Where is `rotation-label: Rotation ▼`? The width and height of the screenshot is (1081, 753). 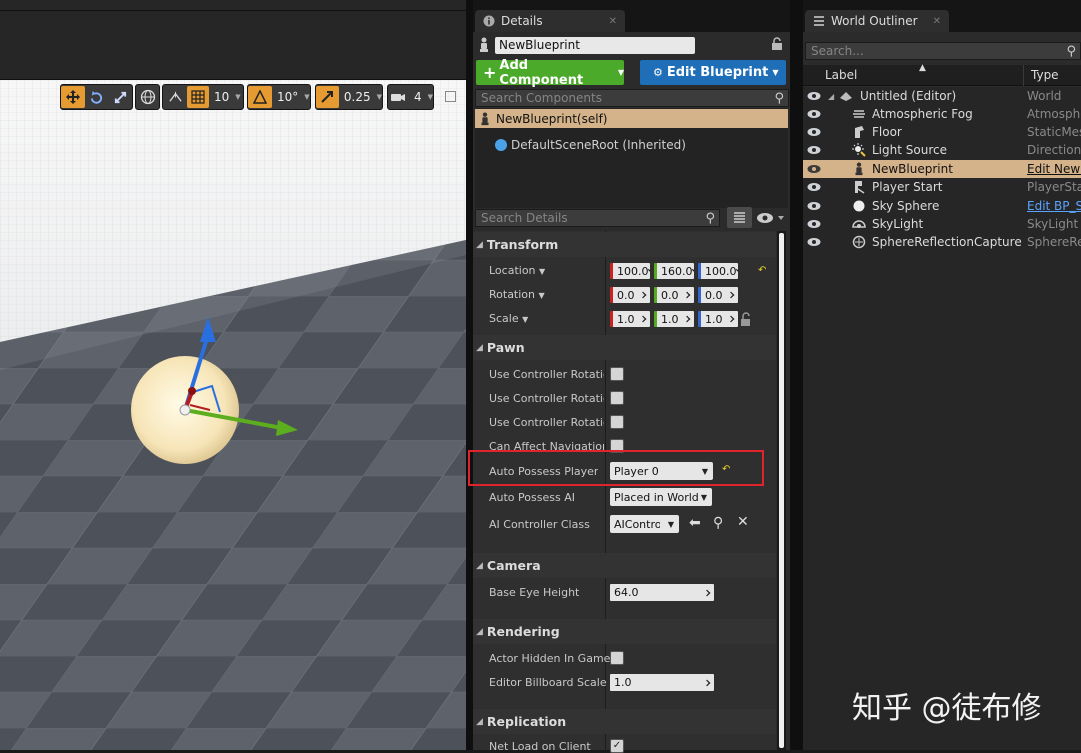 rotation-label: Rotation ▼ is located at coordinates (517, 294).